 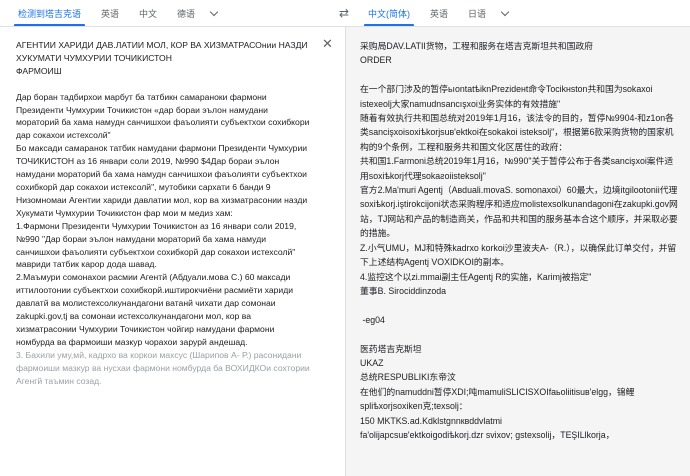 I want to click on target-language-tabs: 中文(简体) 英语 日语, so click(x=438, y=13).